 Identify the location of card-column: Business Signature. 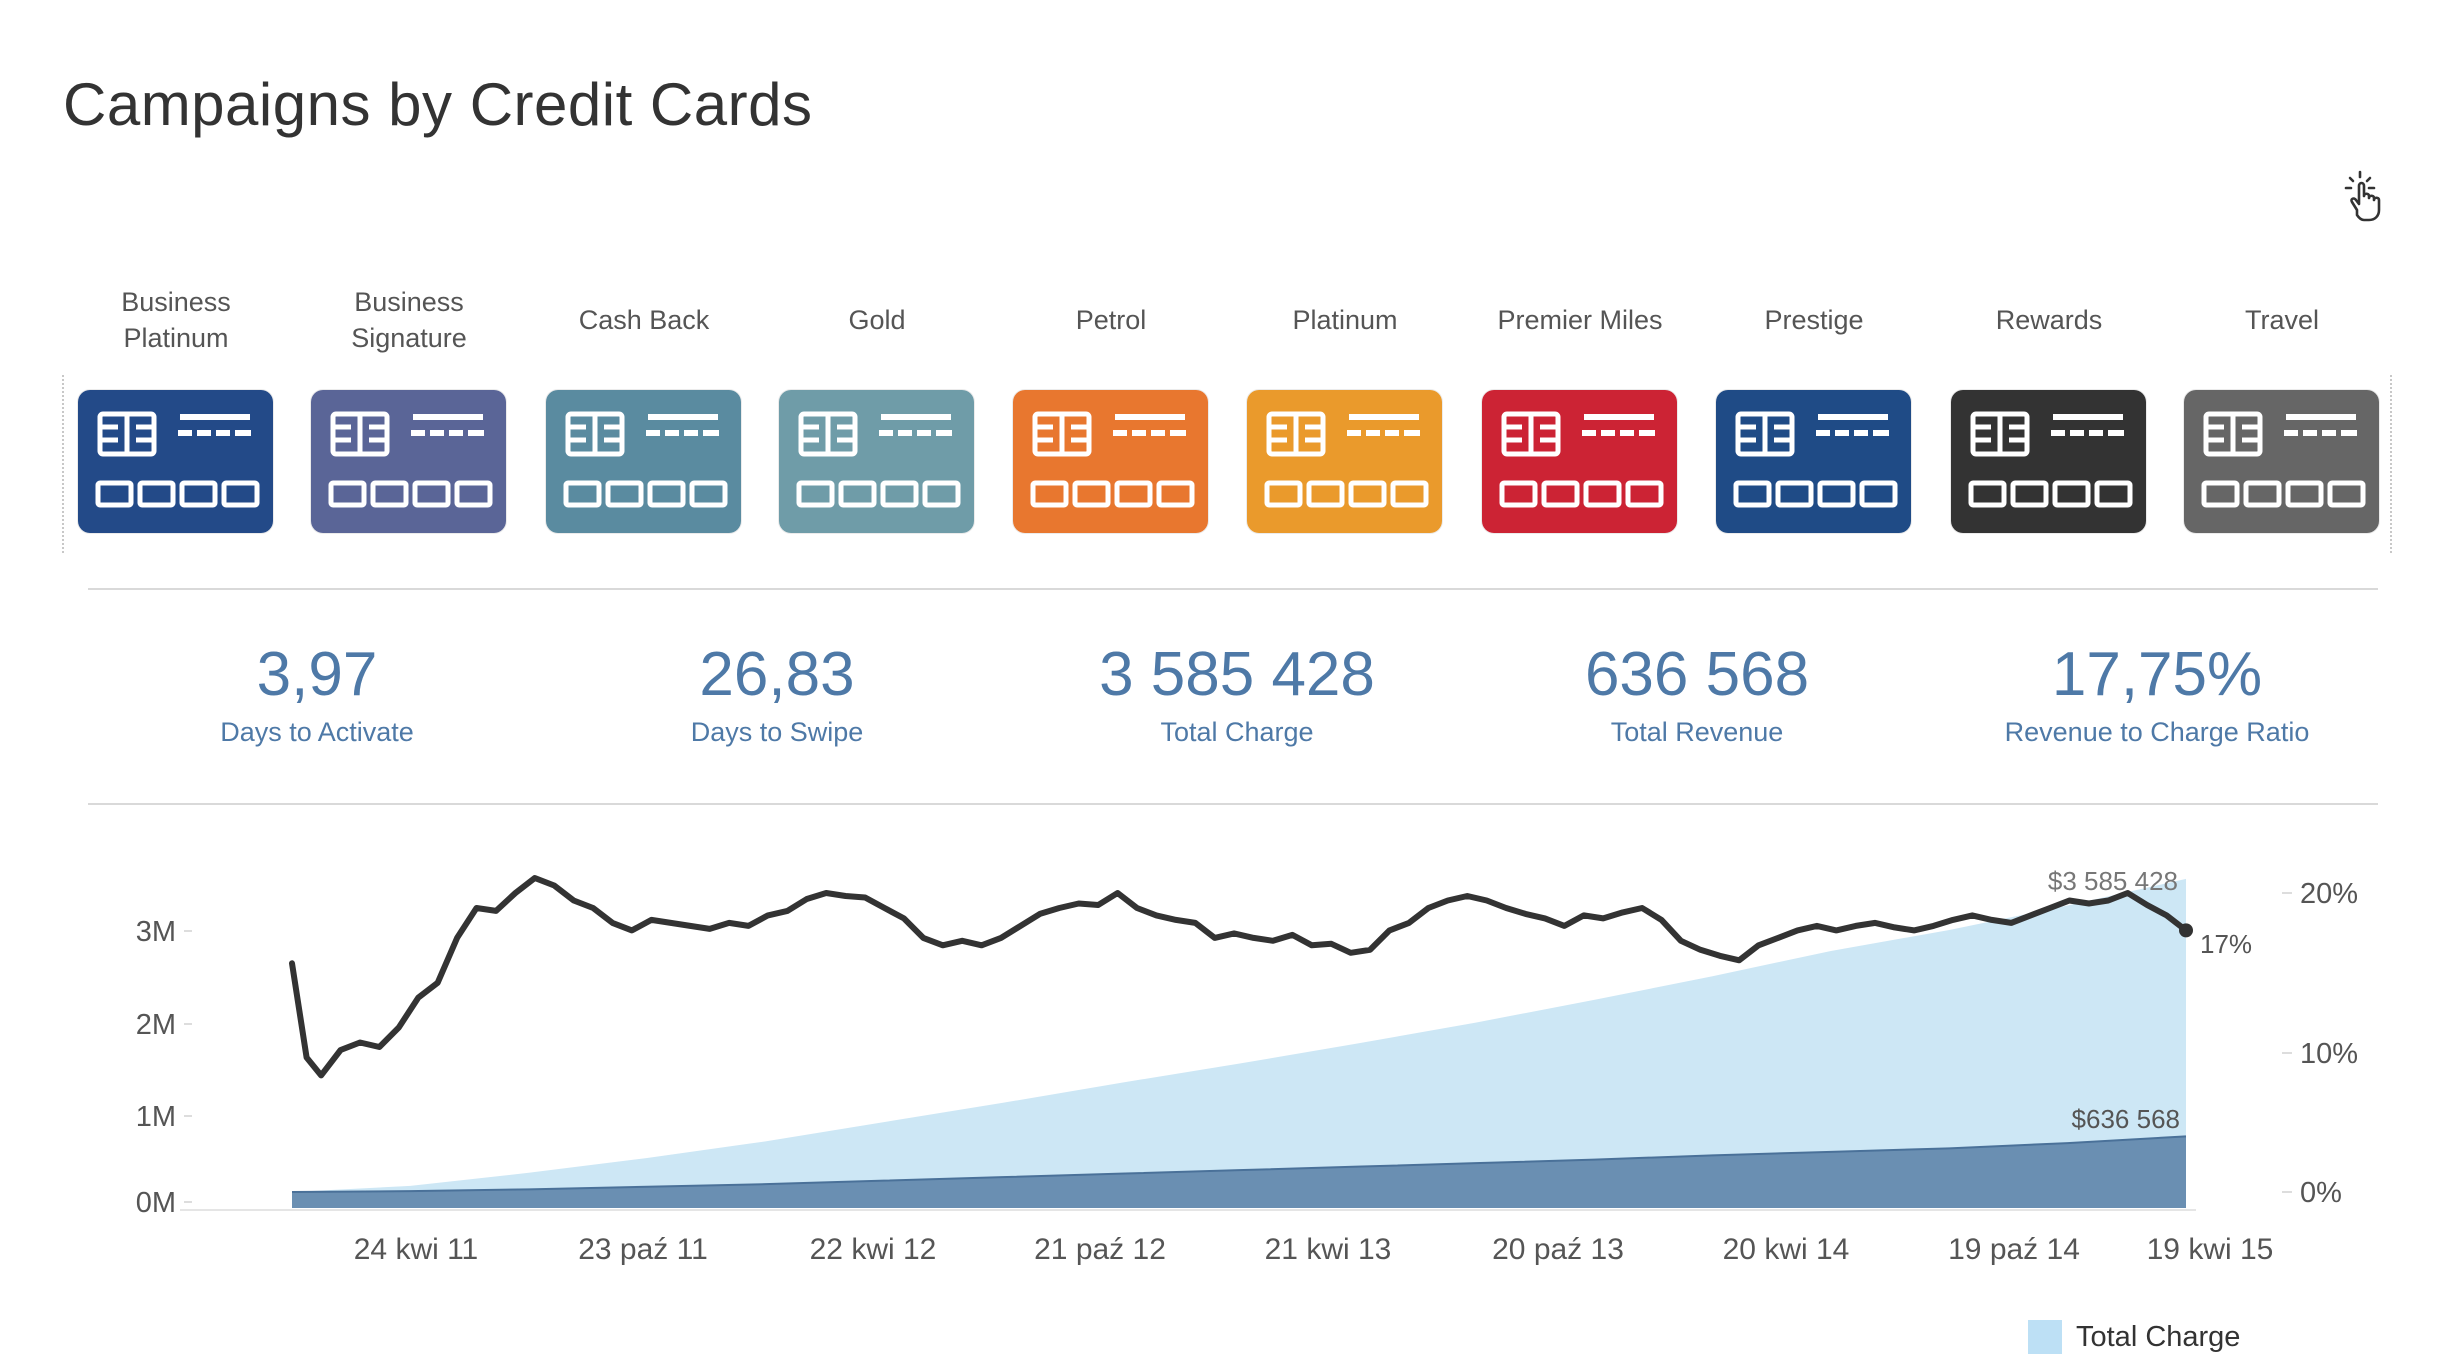
(409, 320).